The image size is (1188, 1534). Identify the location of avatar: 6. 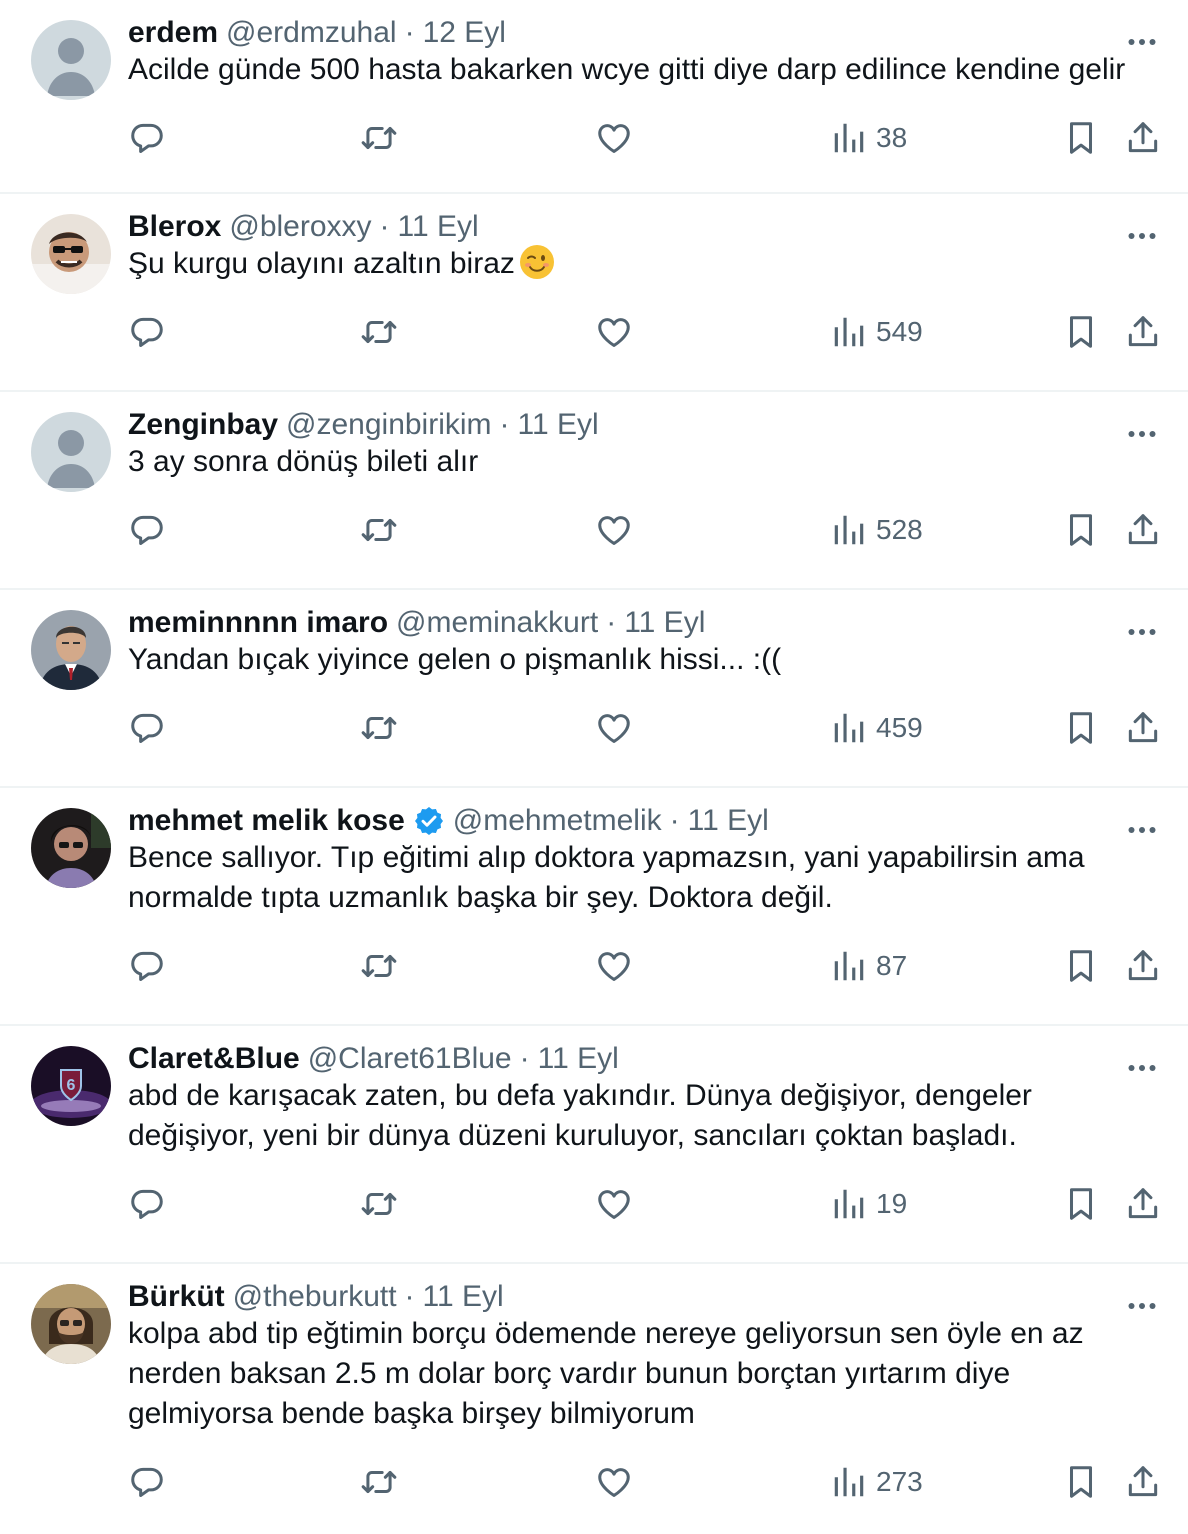
(71, 1086).